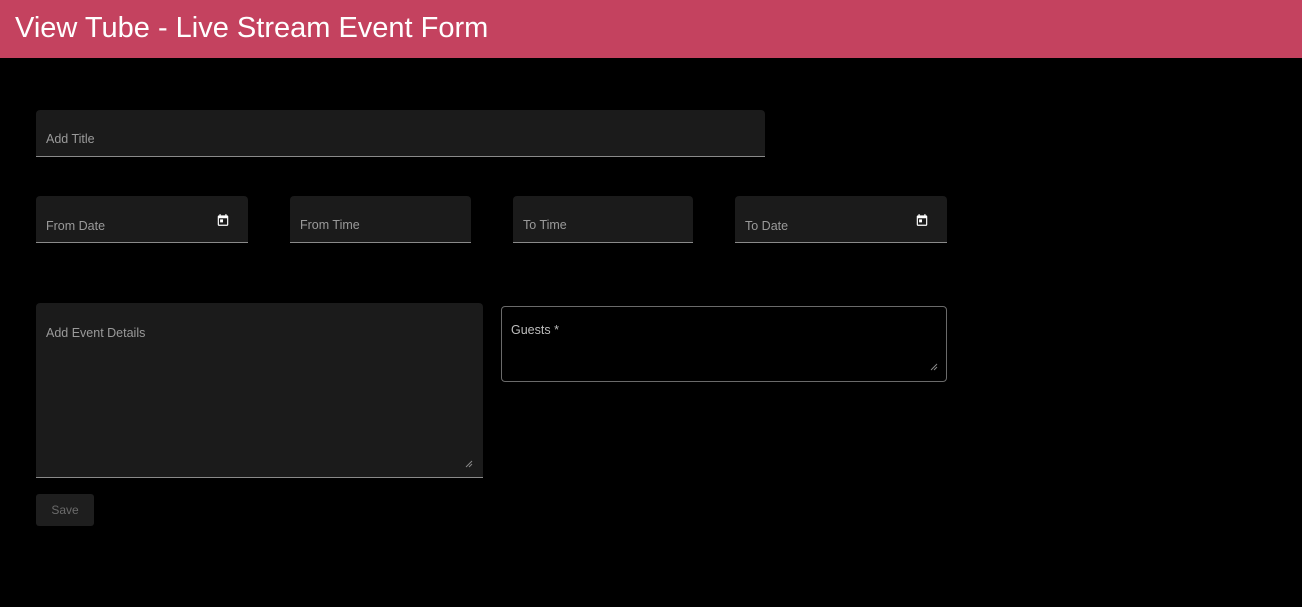 The width and height of the screenshot is (1302, 607). Describe the element at coordinates (65, 510) in the screenshot. I see `save-button: Save` at that location.